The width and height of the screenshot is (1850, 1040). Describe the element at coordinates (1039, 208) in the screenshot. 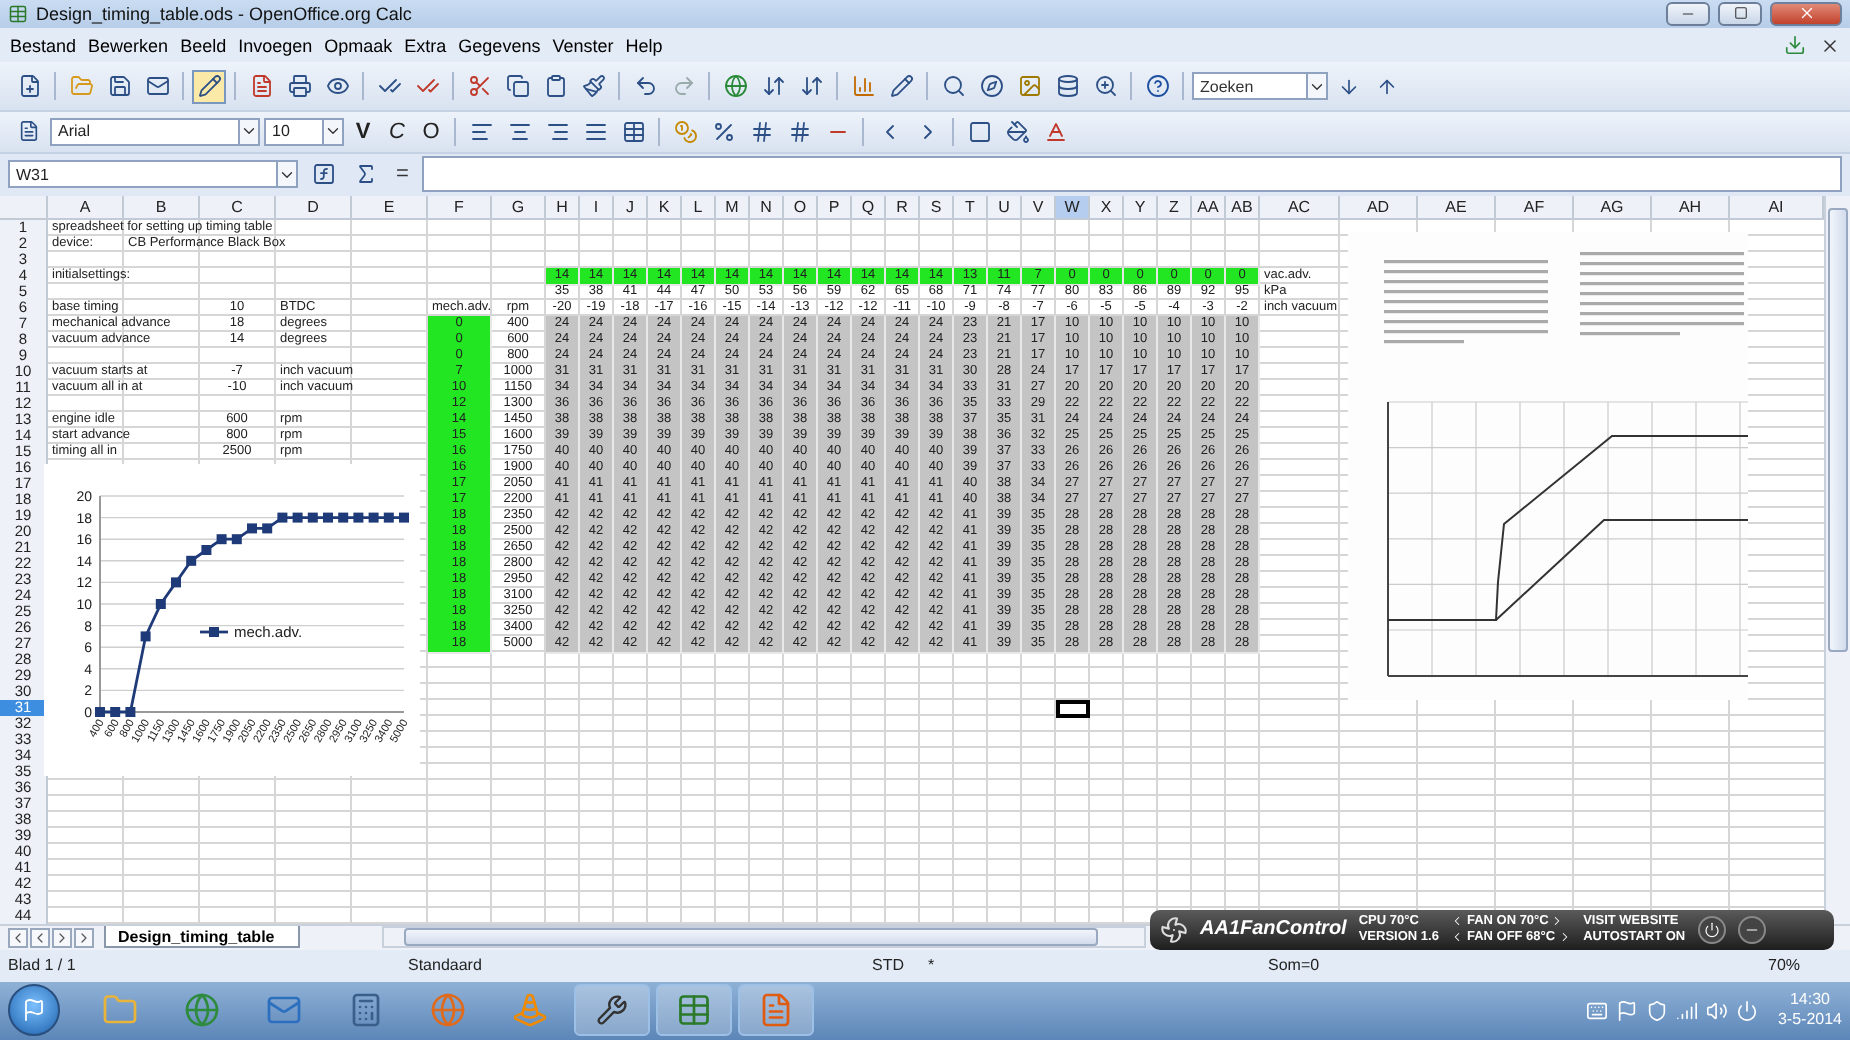

I see `column-header: V` at that location.